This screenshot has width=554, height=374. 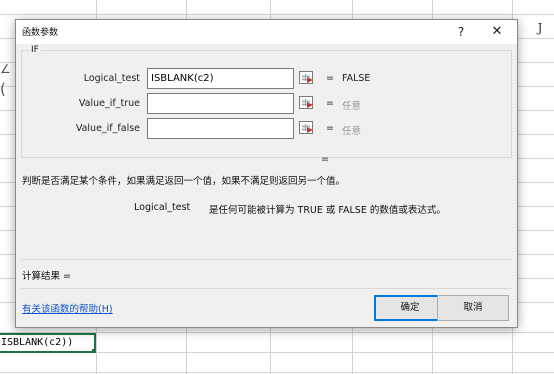 I want to click on argument-result: FALSE, so click(x=356, y=78).